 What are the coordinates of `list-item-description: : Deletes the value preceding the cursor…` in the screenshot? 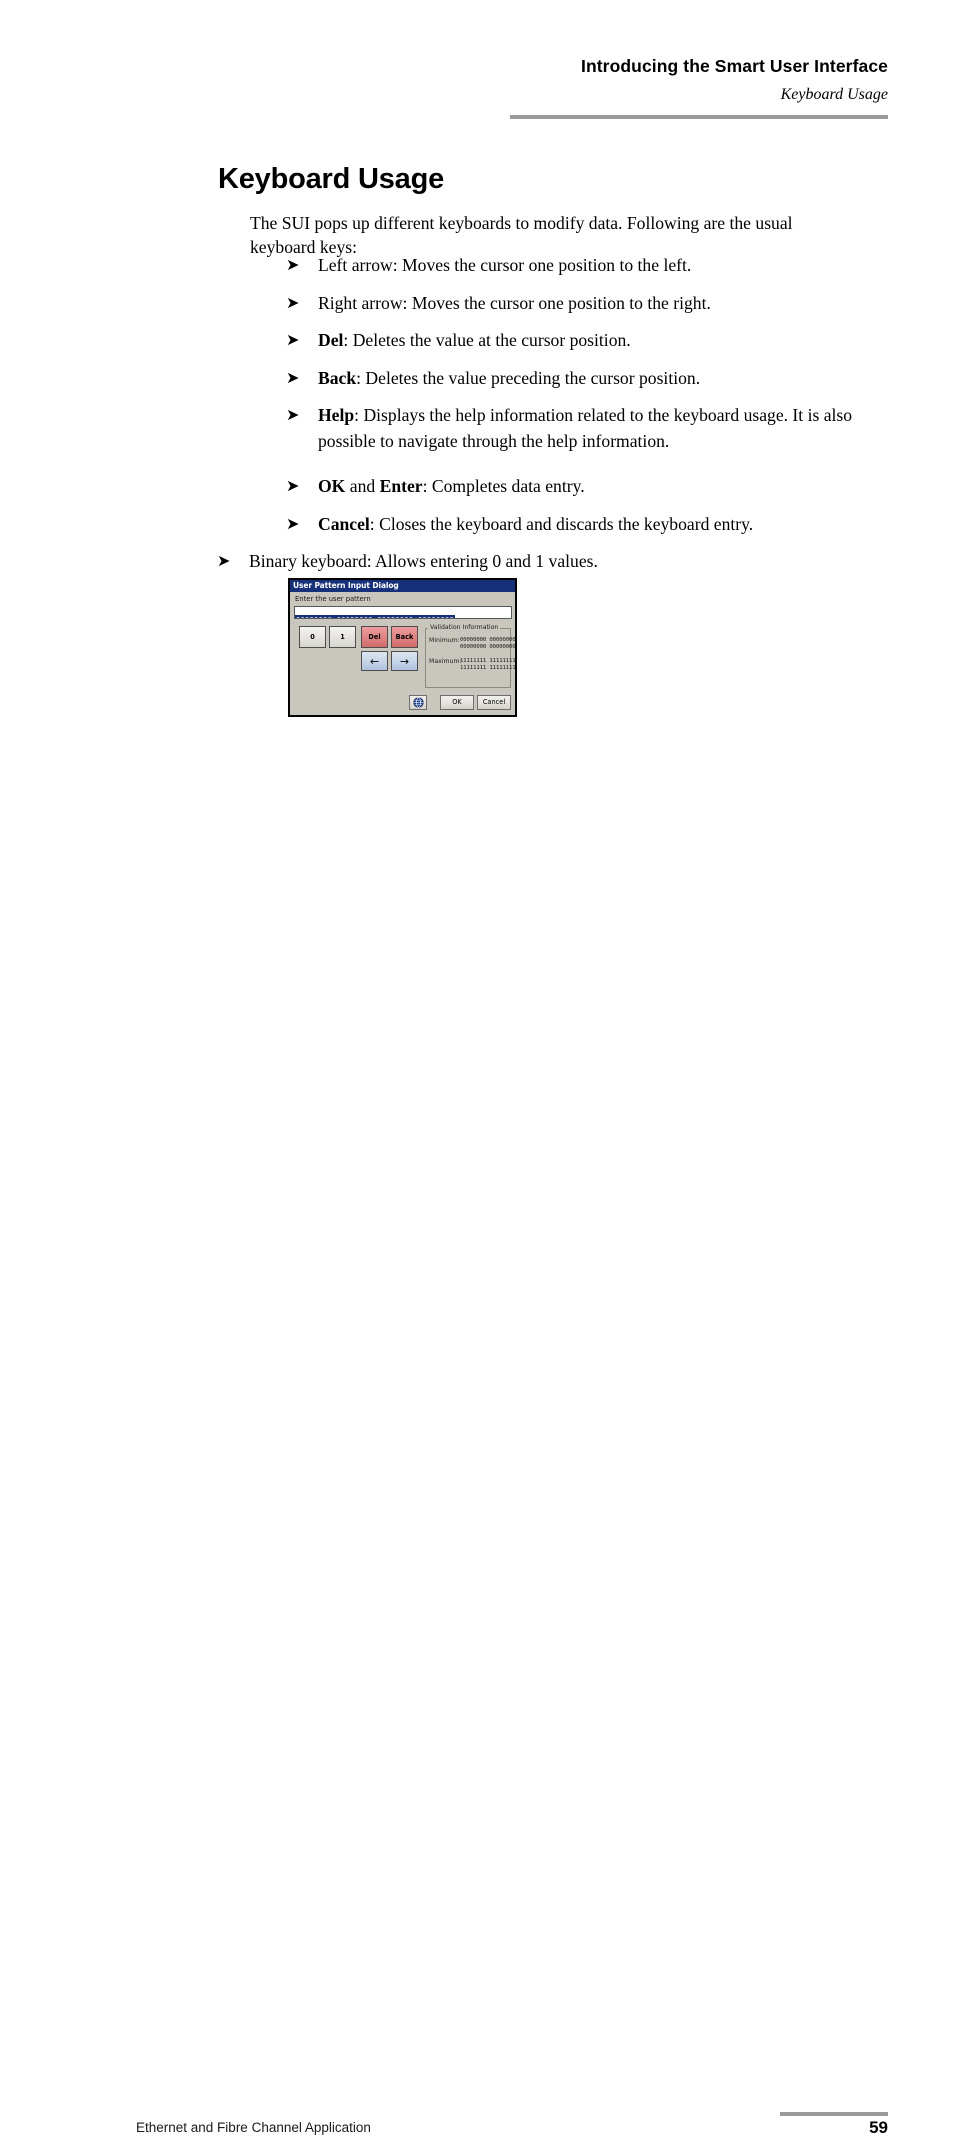 It's located at (528, 377).